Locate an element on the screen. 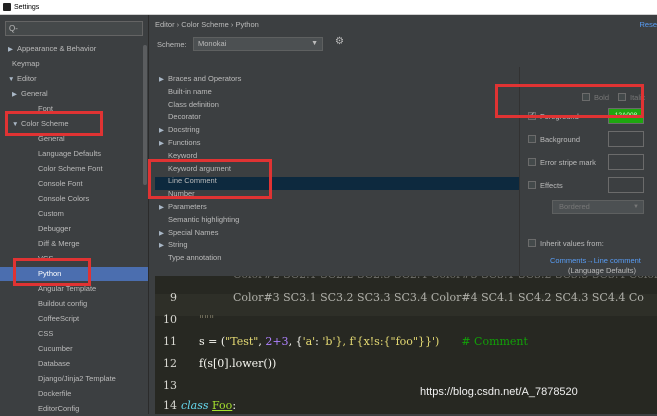  attribute-item: Class definition is located at coordinates (189, 105).